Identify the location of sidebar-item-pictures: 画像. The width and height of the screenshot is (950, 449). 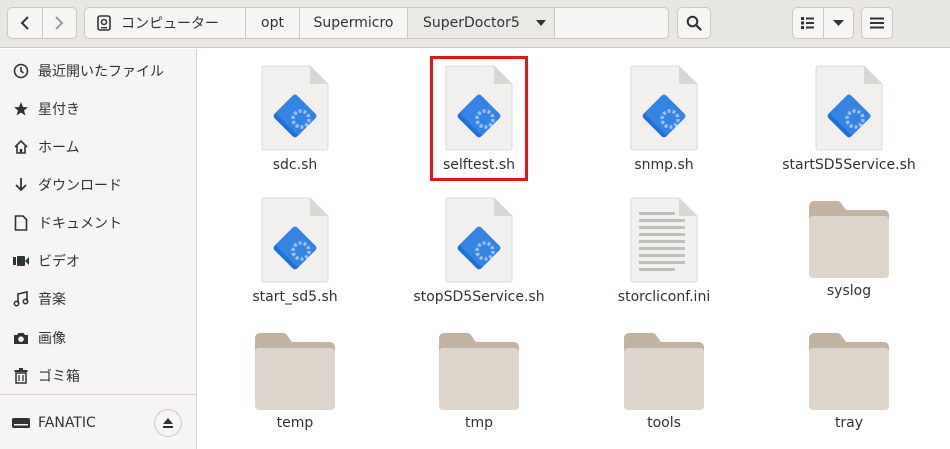
(39, 338).